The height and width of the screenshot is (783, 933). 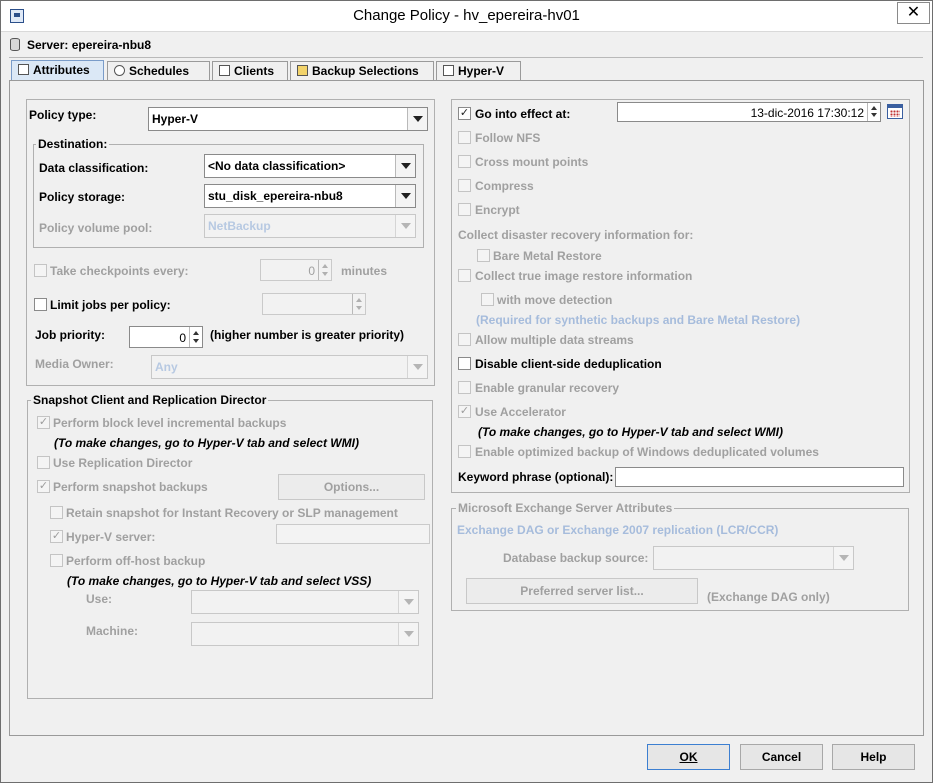 I want to click on take-checkpoints-label: Take checkpoints every:, so click(x=119, y=271).